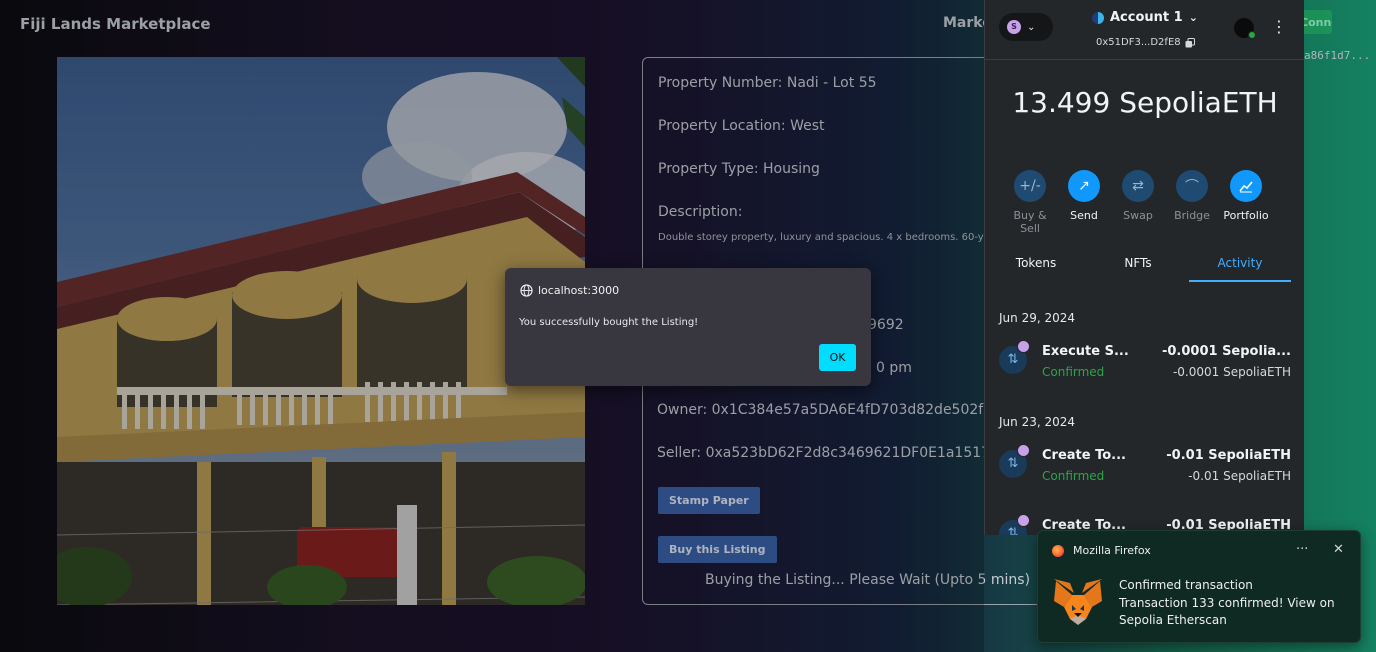 The height and width of the screenshot is (652, 1376). I want to click on portfolio-label: Portfolio, so click(1246, 215).